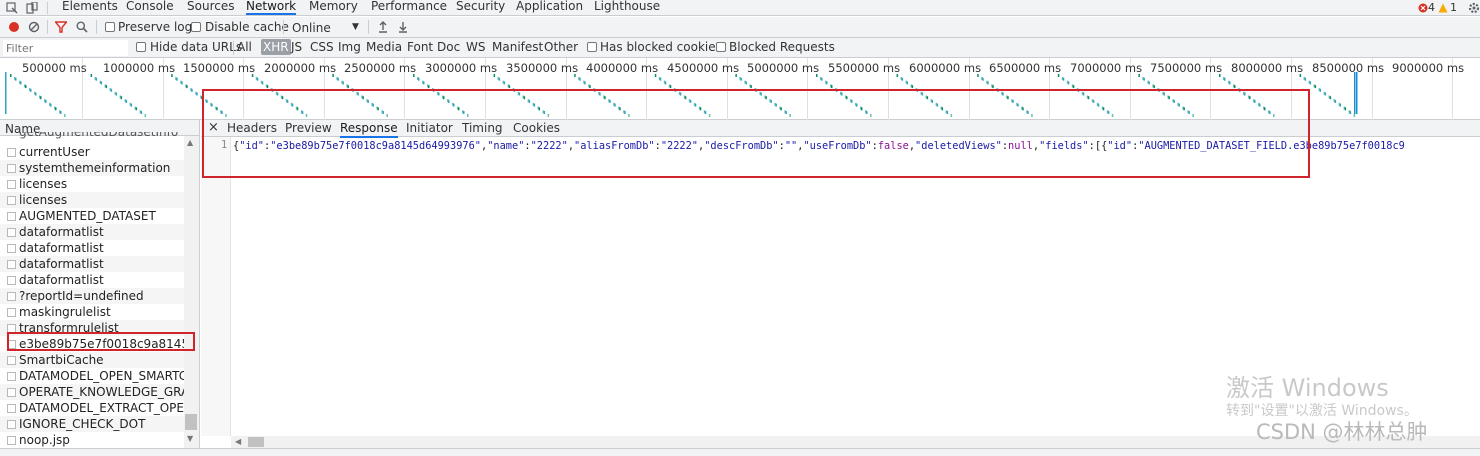 The image size is (1480, 456). What do you see at coordinates (12, 8) in the screenshot?
I see `inspect-element-icon` at bounding box center [12, 8].